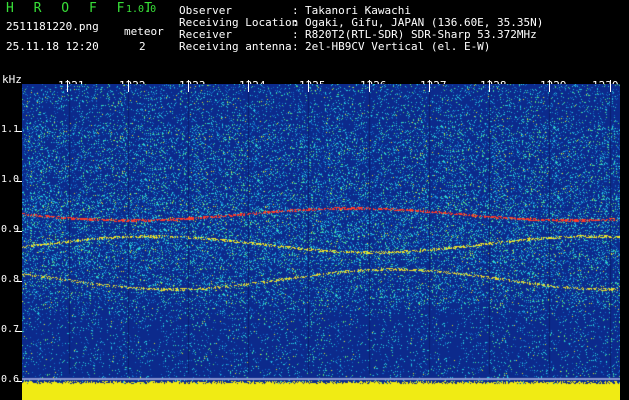 This screenshot has width=629, height=400. I want to click on y-tick-label: 0.9, so click(10, 229).